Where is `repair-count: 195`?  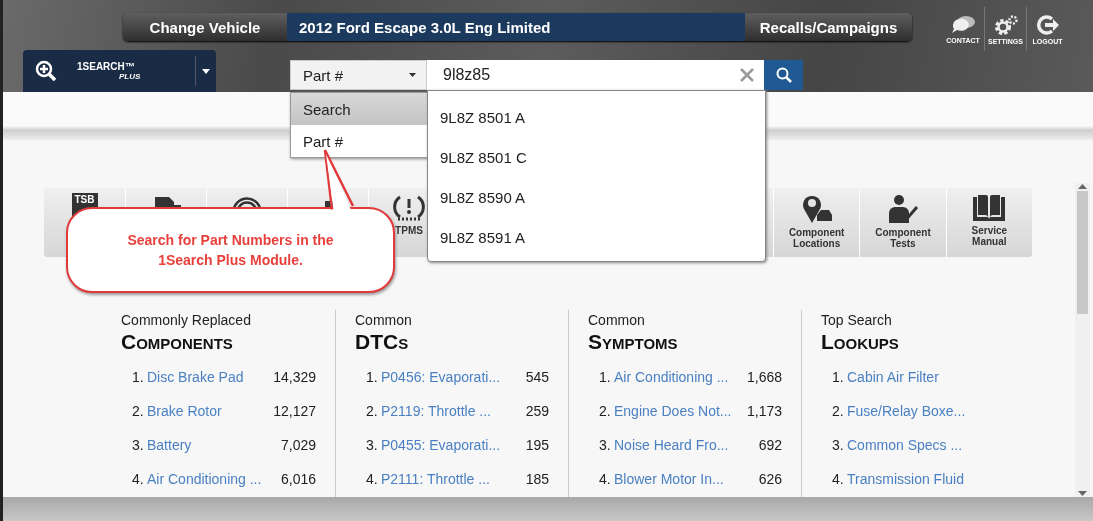
repair-count: 195 is located at coordinates (537, 445).